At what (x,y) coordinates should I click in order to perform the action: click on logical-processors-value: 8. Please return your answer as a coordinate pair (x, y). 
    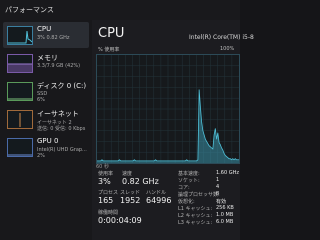
    Looking at the image, I should click on (218, 194).